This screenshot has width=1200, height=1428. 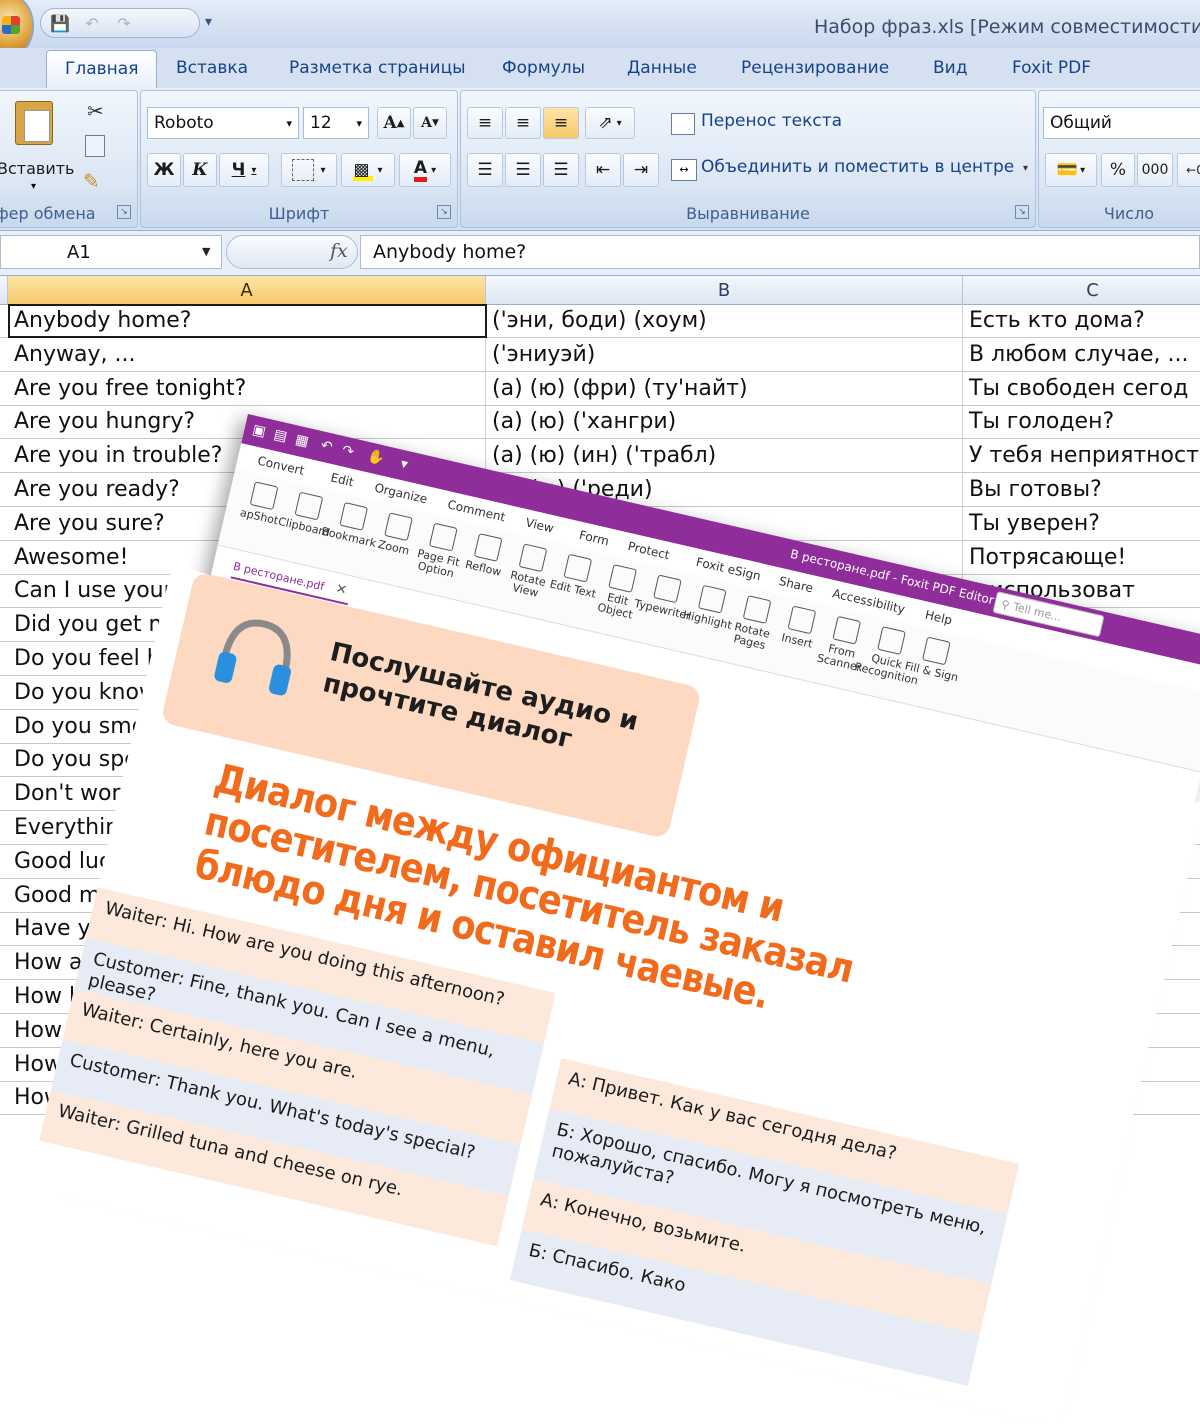 I want to click on alignment-launcher-icon: ↘, so click(x=1022, y=212).